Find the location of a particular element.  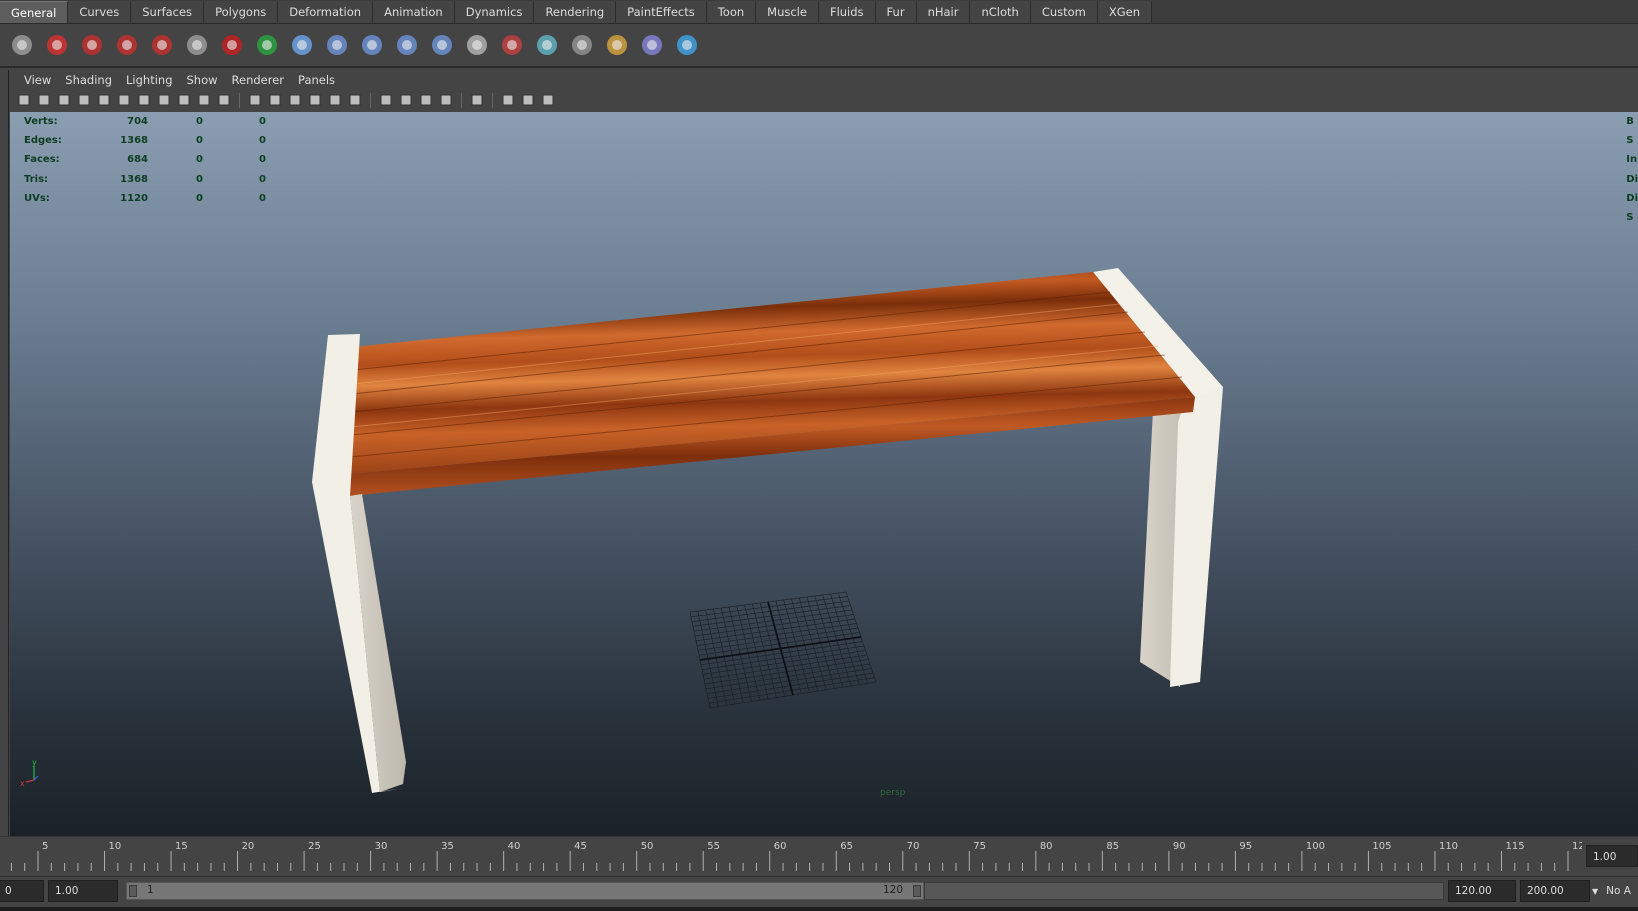

range-handle-start is located at coordinates (133, 891).